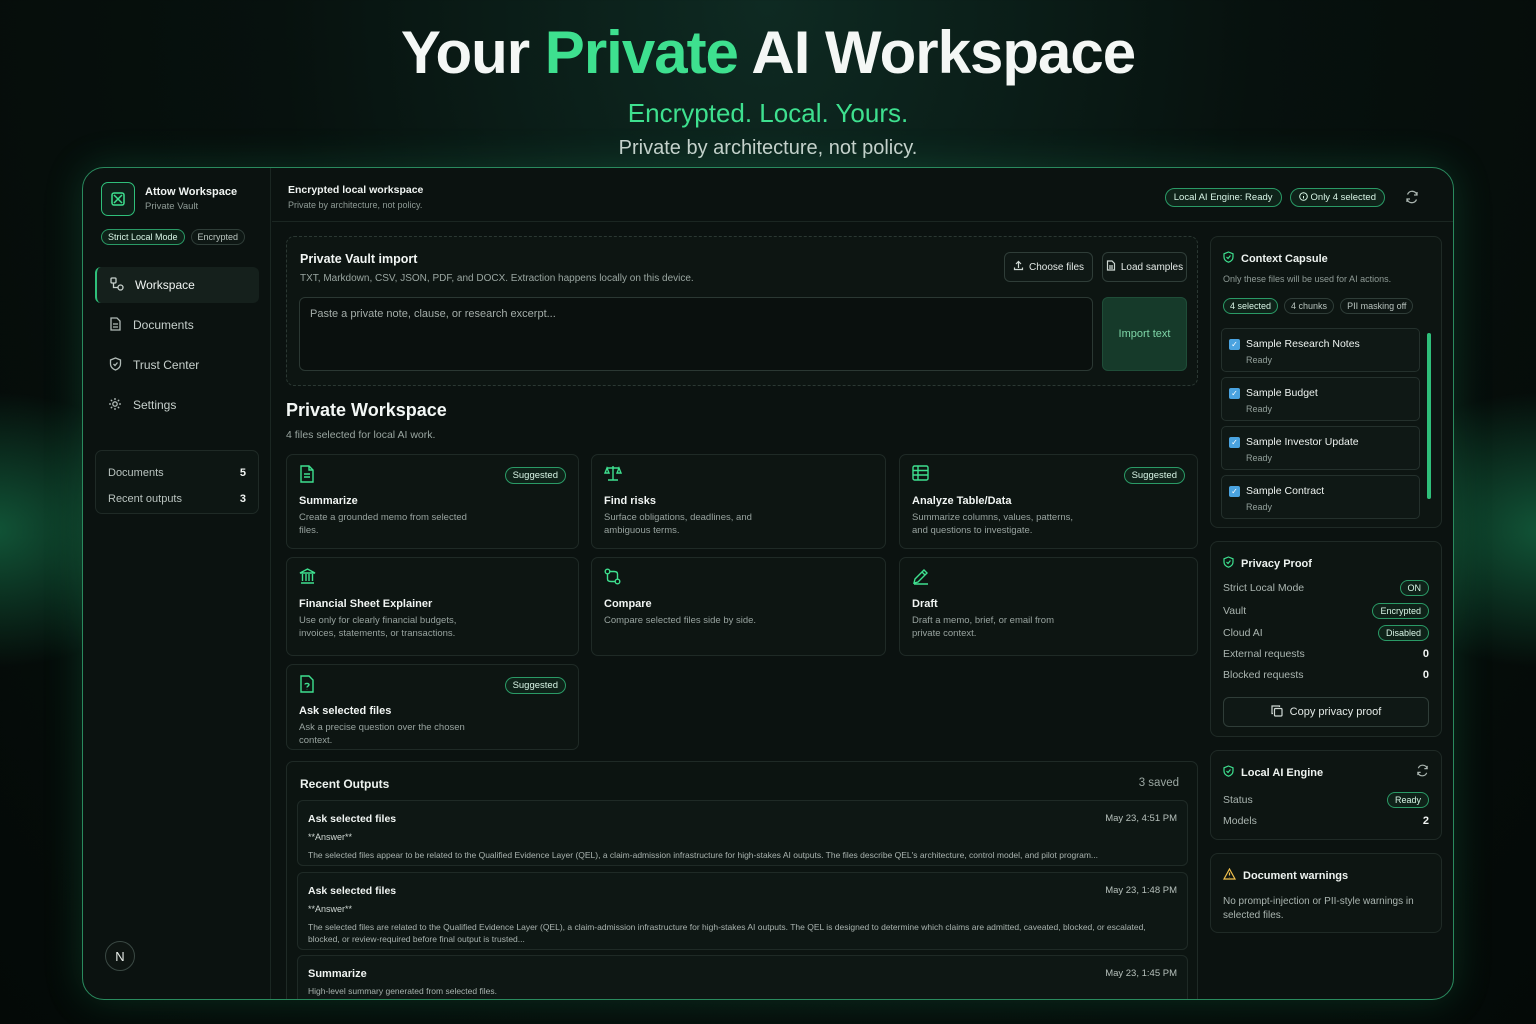 The image size is (1536, 1024). What do you see at coordinates (1285, 875) in the screenshot?
I see `document-warnings-title: Document warnings` at bounding box center [1285, 875].